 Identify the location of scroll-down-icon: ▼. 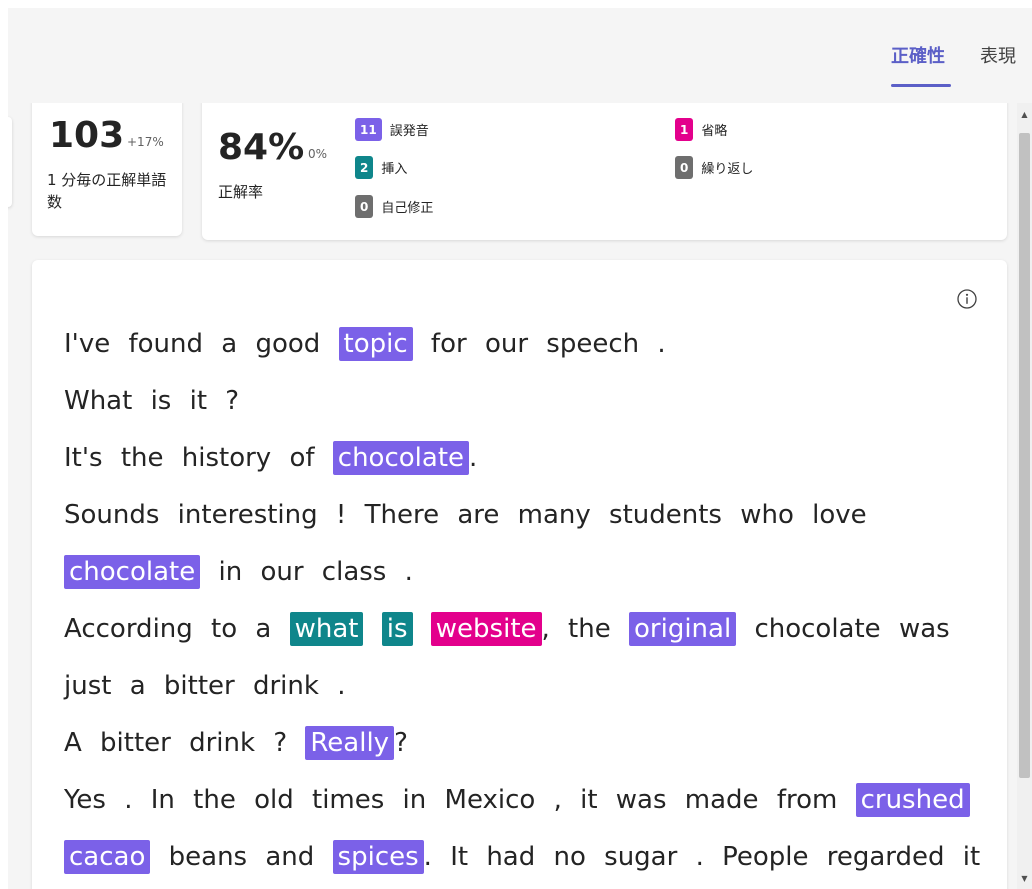
(1024, 878).